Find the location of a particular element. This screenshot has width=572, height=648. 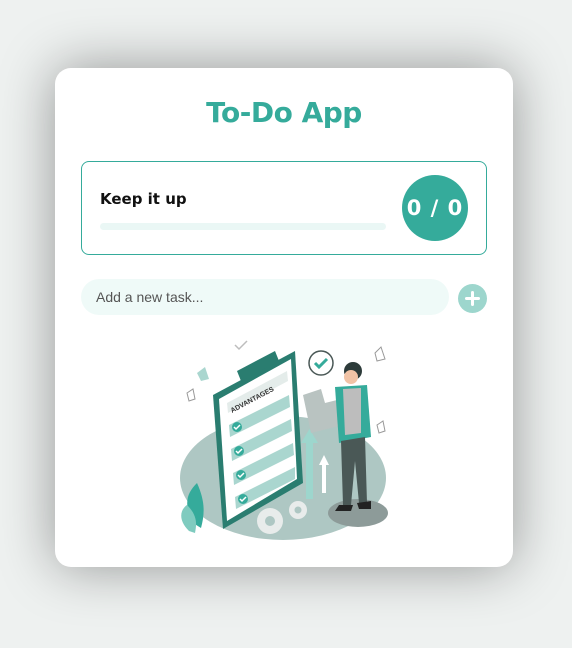

advantages-illustration: ADVANTAGES is located at coordinates (284, 440).